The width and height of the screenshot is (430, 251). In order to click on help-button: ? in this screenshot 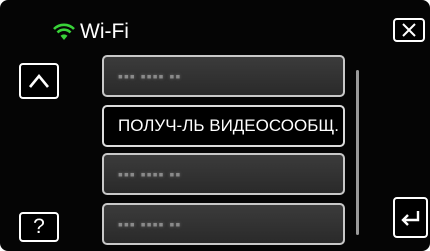, I will do `click(39, 227)`.